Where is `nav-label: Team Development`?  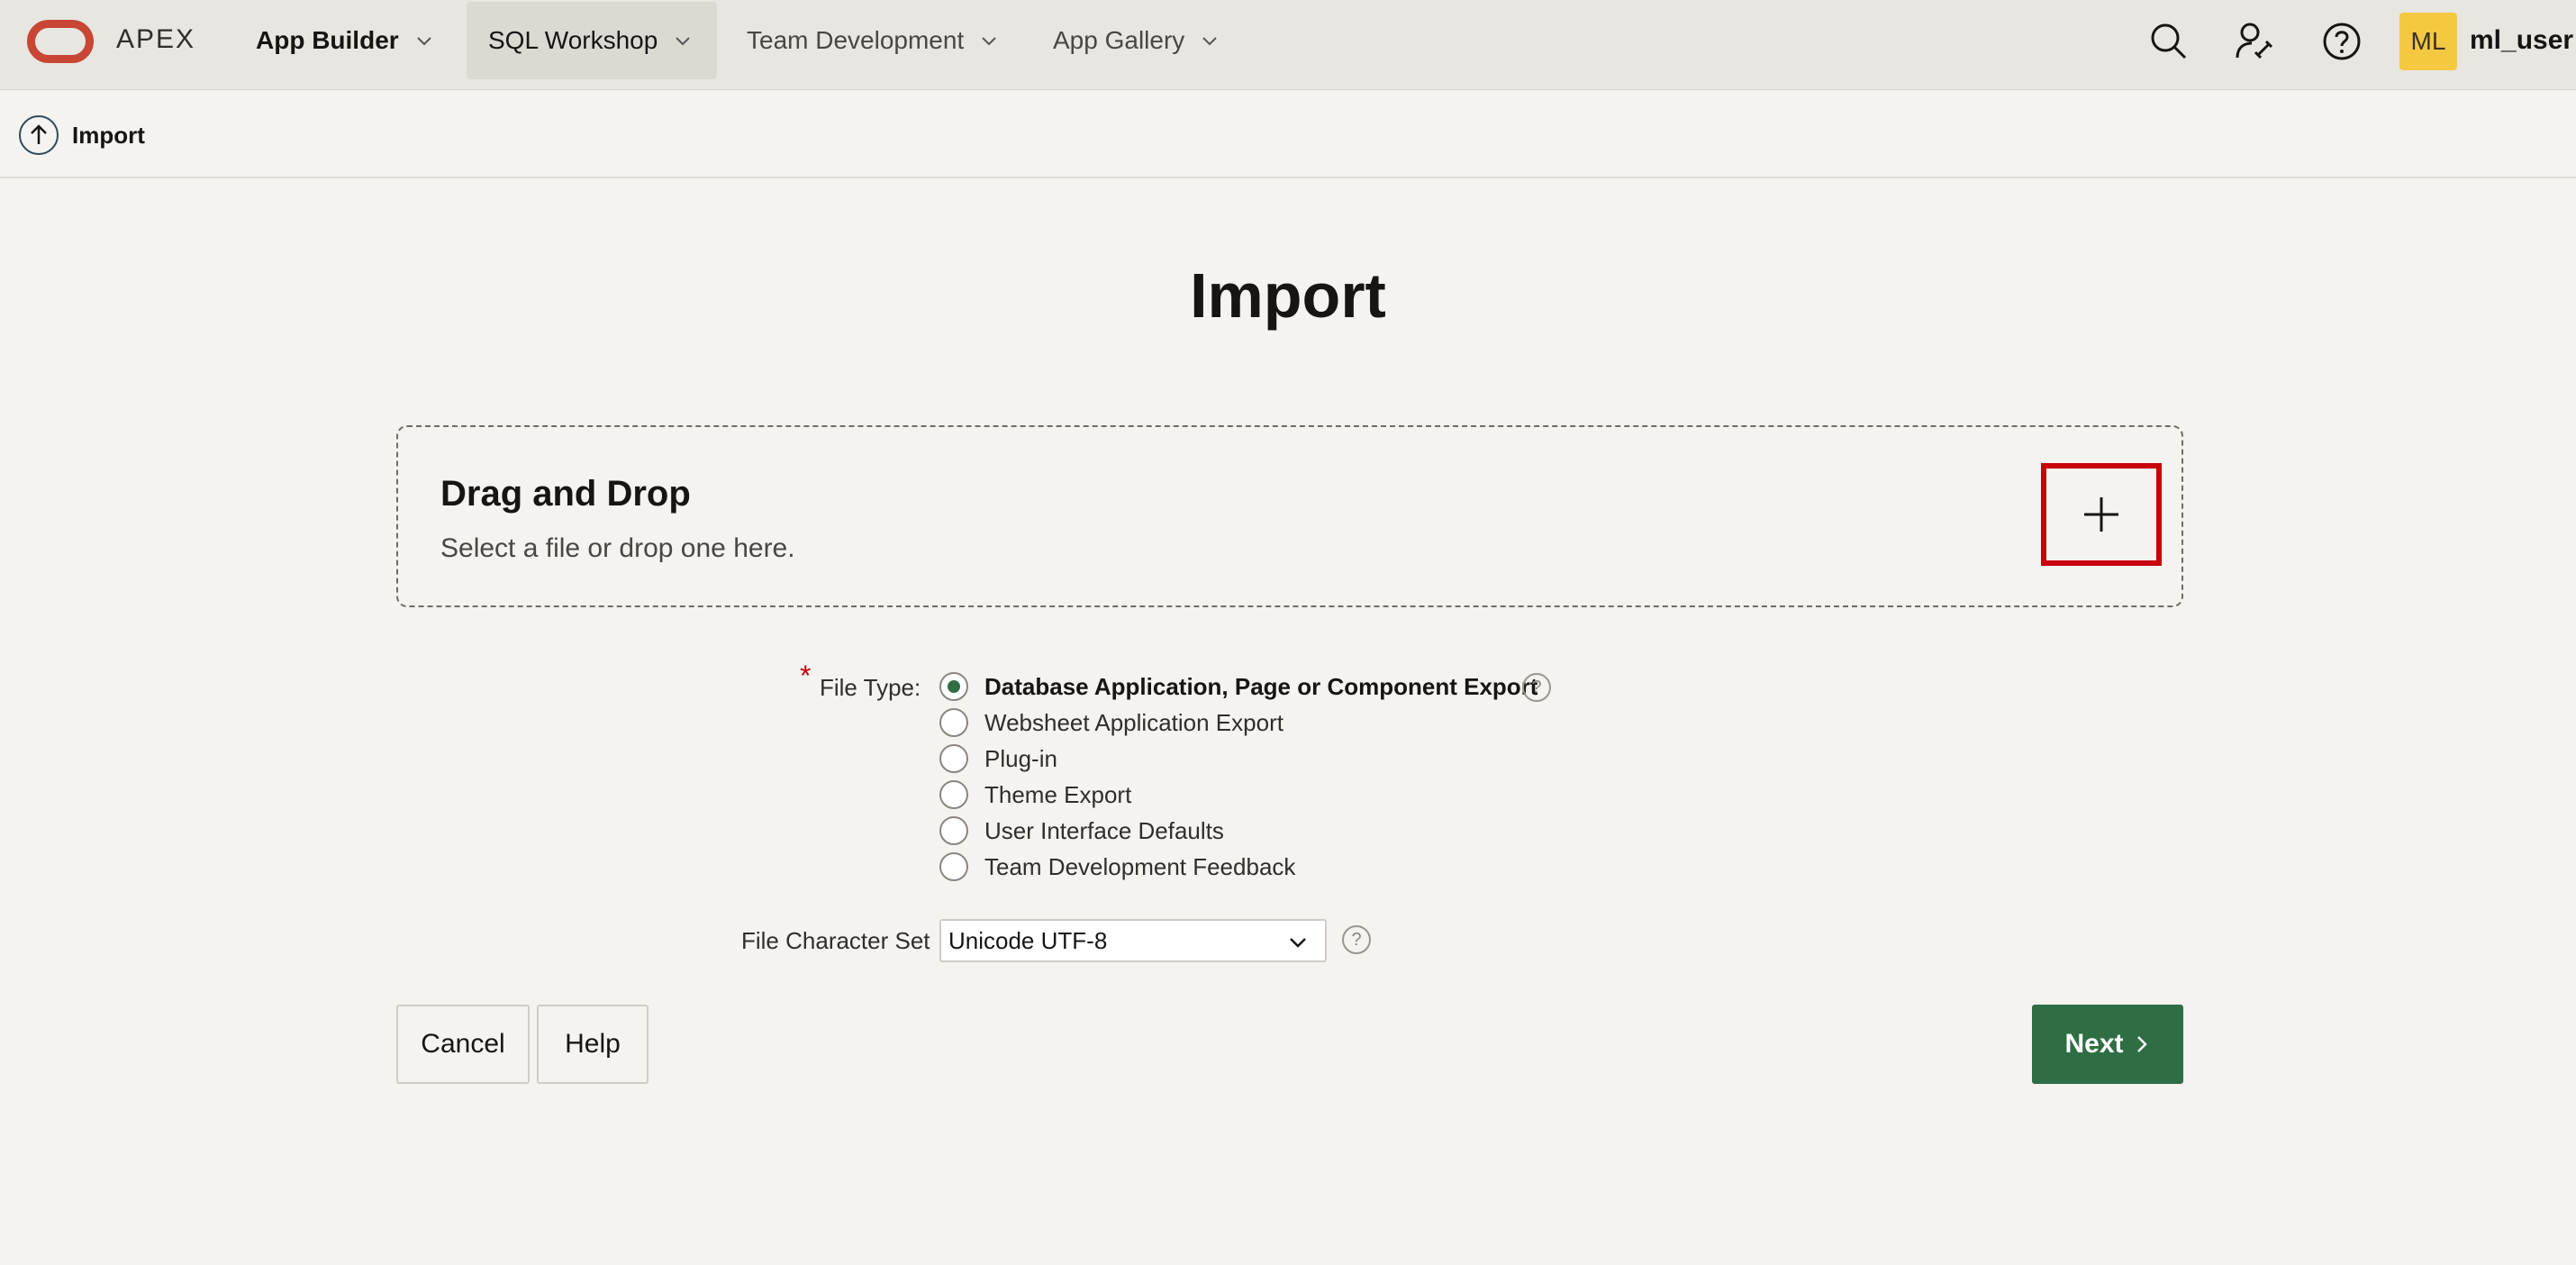
nav-label: Team Development is located at coordinates (856, 40).